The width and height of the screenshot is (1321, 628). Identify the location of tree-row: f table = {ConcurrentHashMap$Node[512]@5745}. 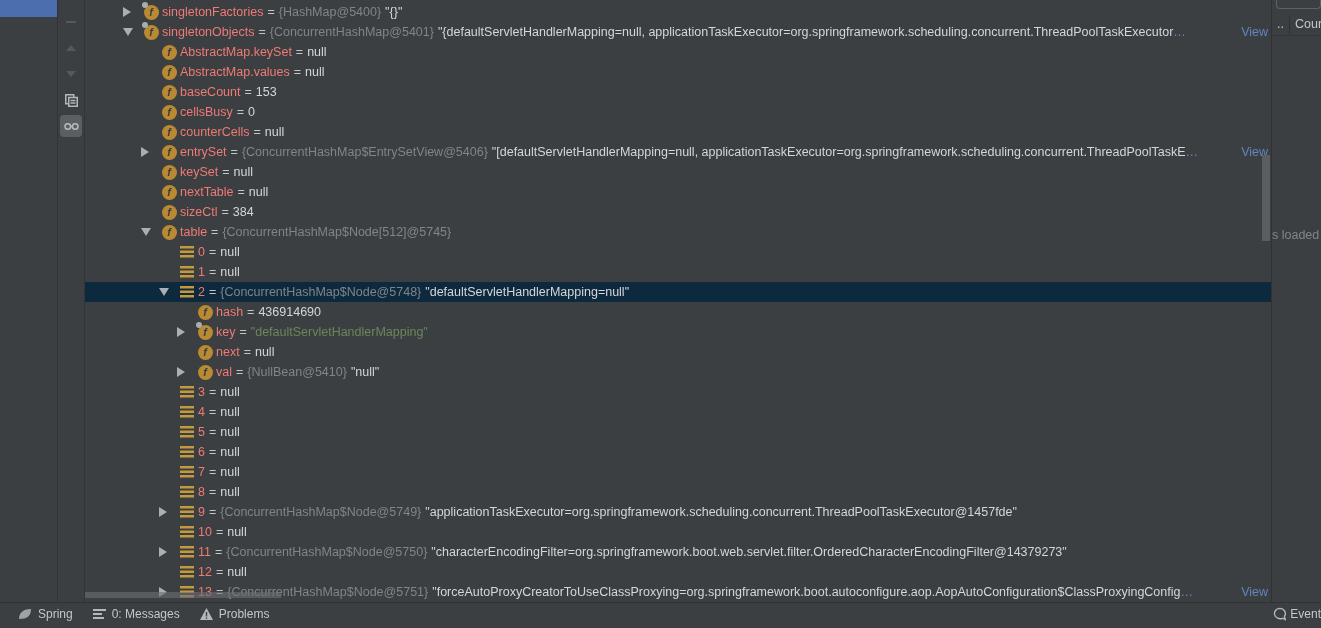
(678, 232).